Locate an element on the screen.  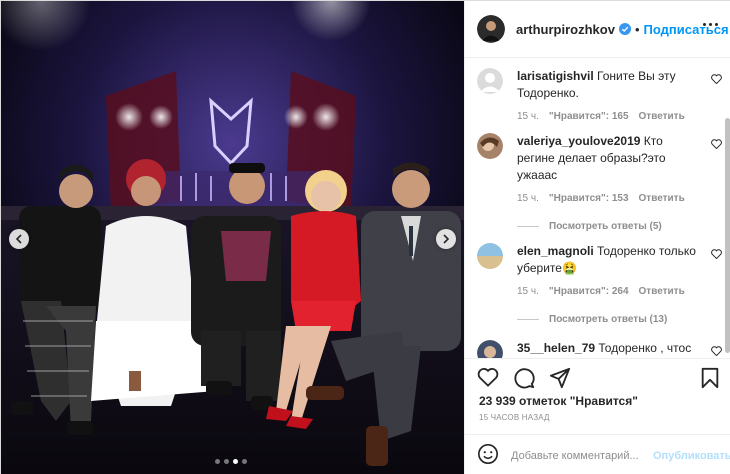
view-replies-button: Посмотреть ответы (13) is located at coordinates (619, 319).